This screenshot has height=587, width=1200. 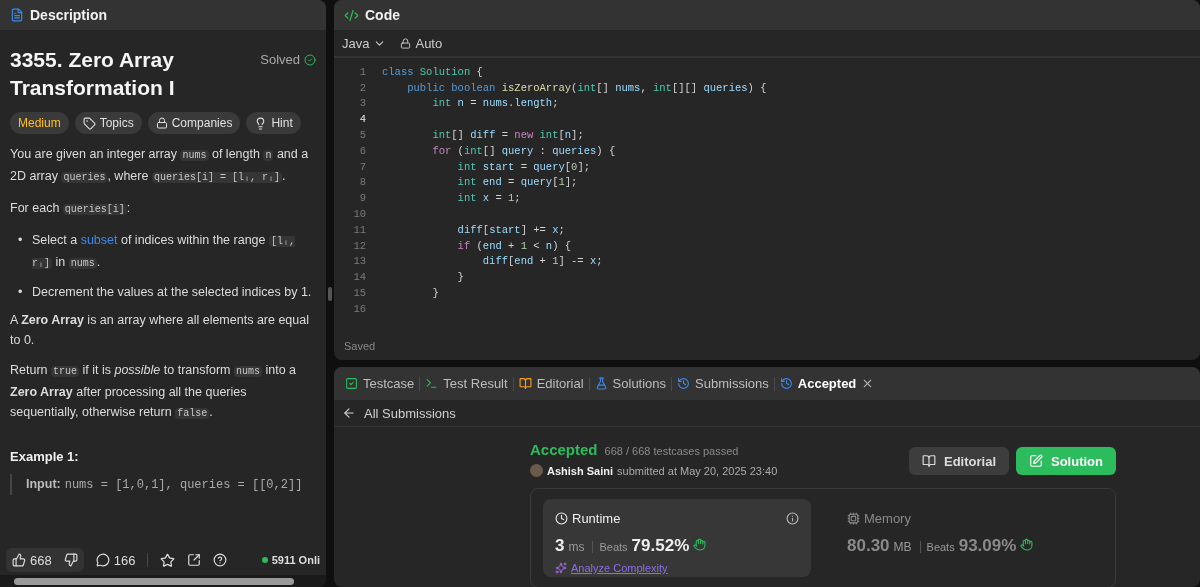 I want to click on editorial-button: Editorial, so click(x=959, y=461).